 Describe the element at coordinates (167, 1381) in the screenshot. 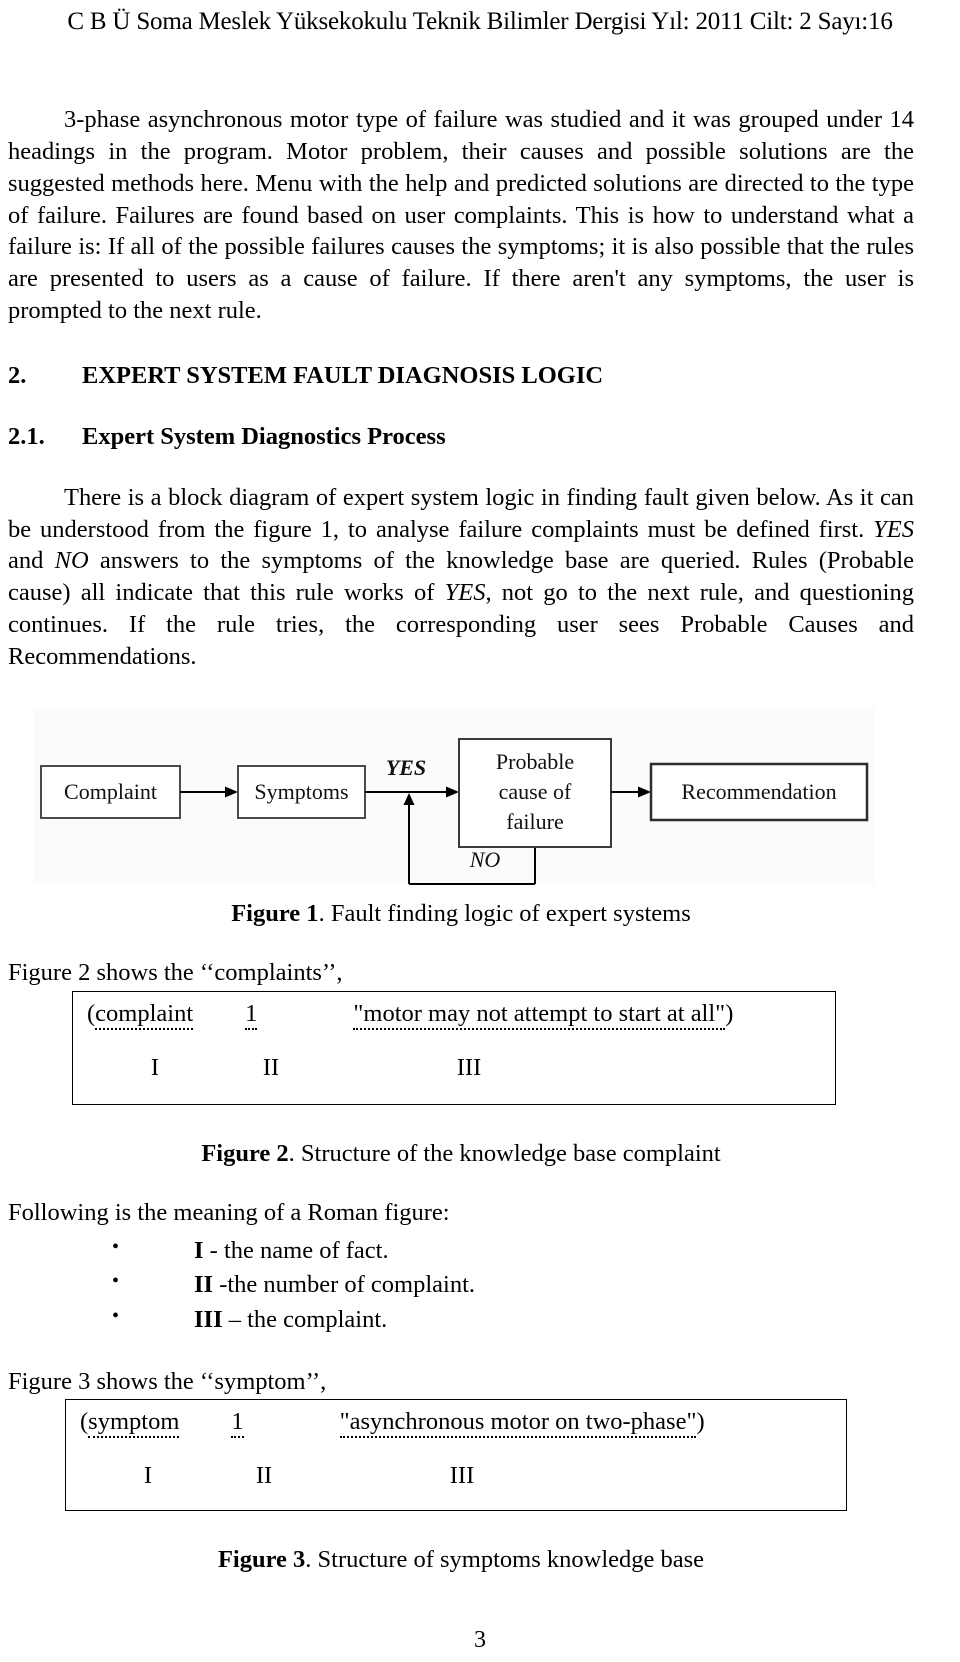

I see `figure-3-lead-in: Figure 3 shows the ‘‘symptom’’,` at that location.